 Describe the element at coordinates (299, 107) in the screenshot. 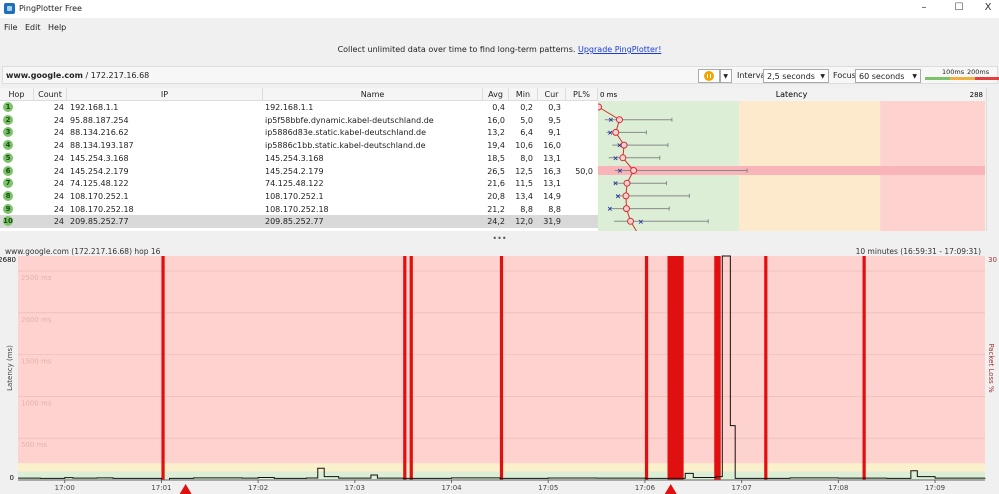

I see `table-row: 1 24 192.168.1.1 192.168.1.1 0,4 0,2 0,3` at that location.